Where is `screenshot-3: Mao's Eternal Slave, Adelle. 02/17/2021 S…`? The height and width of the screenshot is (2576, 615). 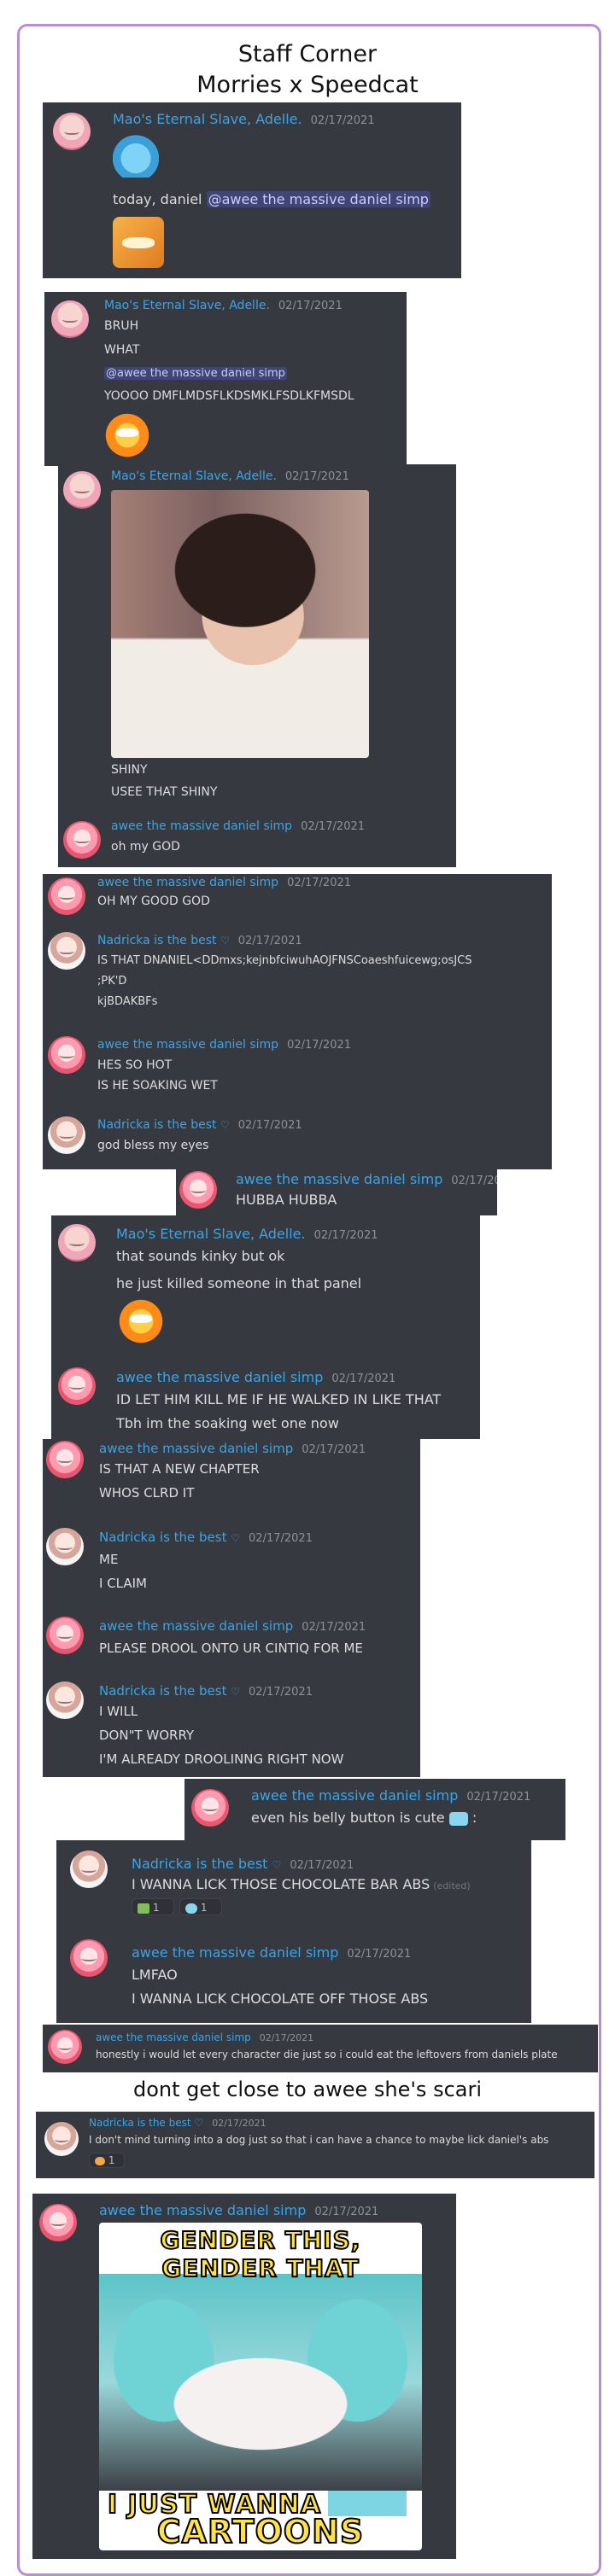
screenshot-3: Mao's Eternal Slave, Adelle. 02/17/2021 S… is located at coordinates (257, 665).